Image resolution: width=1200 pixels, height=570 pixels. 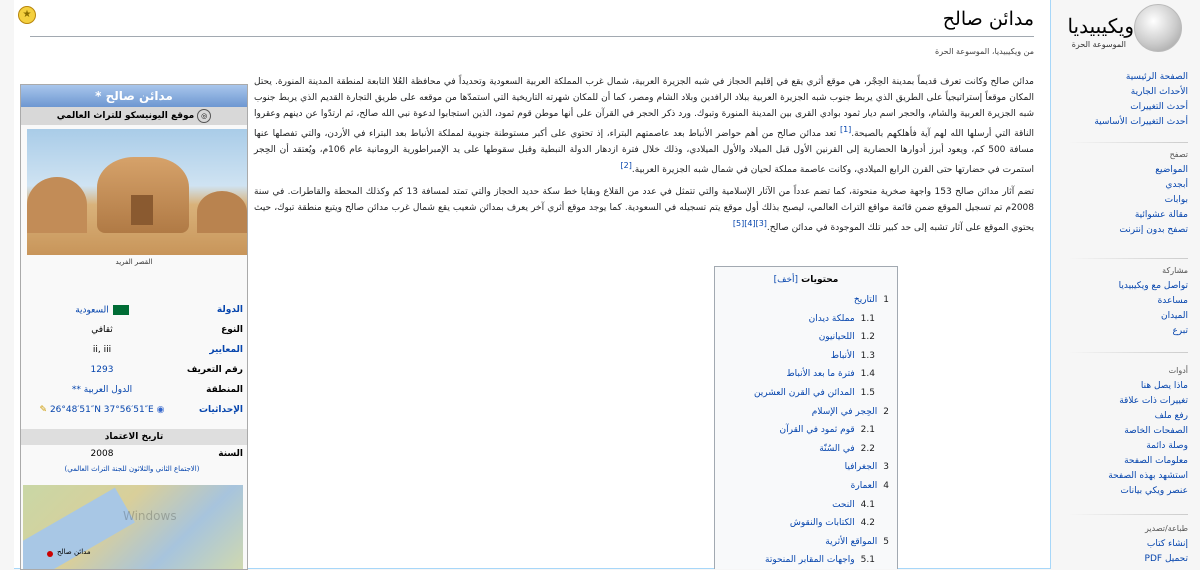 What do you see at coordinates (749, 223) in the screenshot?
I see `ref-4: [4]` at bounding box center [749, 223].